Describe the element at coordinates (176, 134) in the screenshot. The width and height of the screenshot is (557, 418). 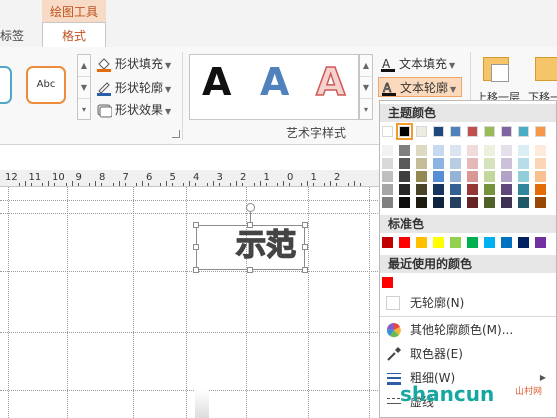
I see `shape-styles-launcher-icon` at that location.